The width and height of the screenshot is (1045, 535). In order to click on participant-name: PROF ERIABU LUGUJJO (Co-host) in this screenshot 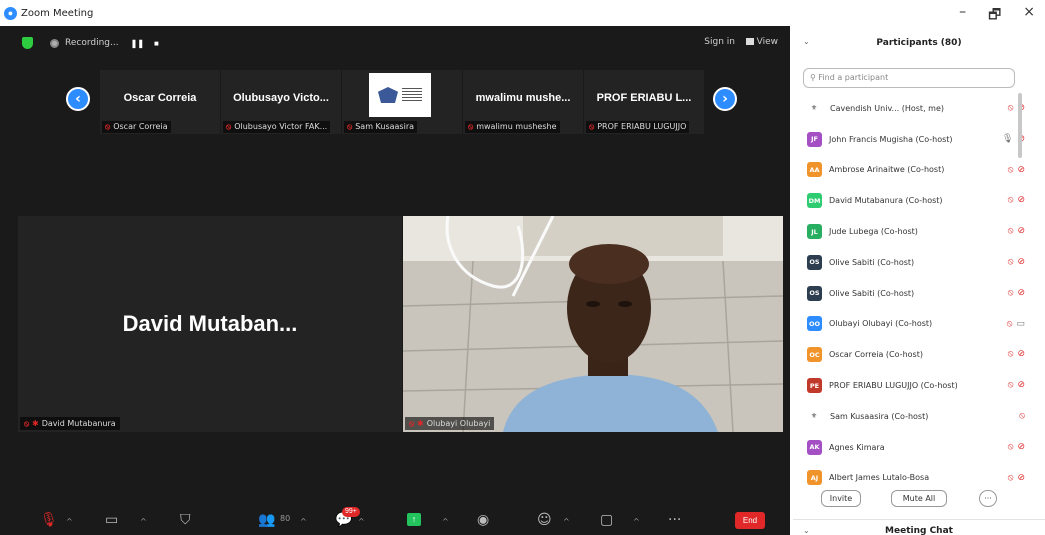, I will do `click(893, 386)`.